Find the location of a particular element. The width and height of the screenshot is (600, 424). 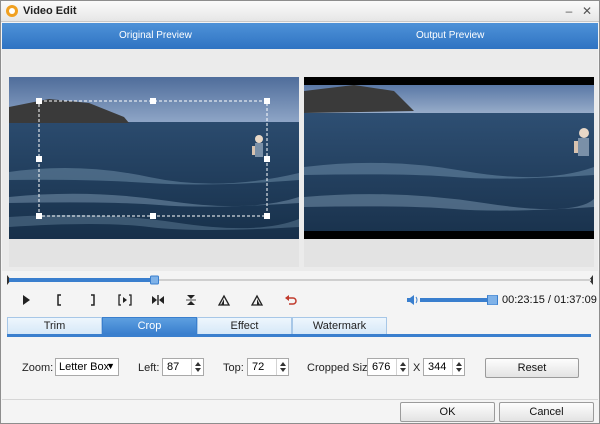

size-separator: X is located at coordinates (417, 368).